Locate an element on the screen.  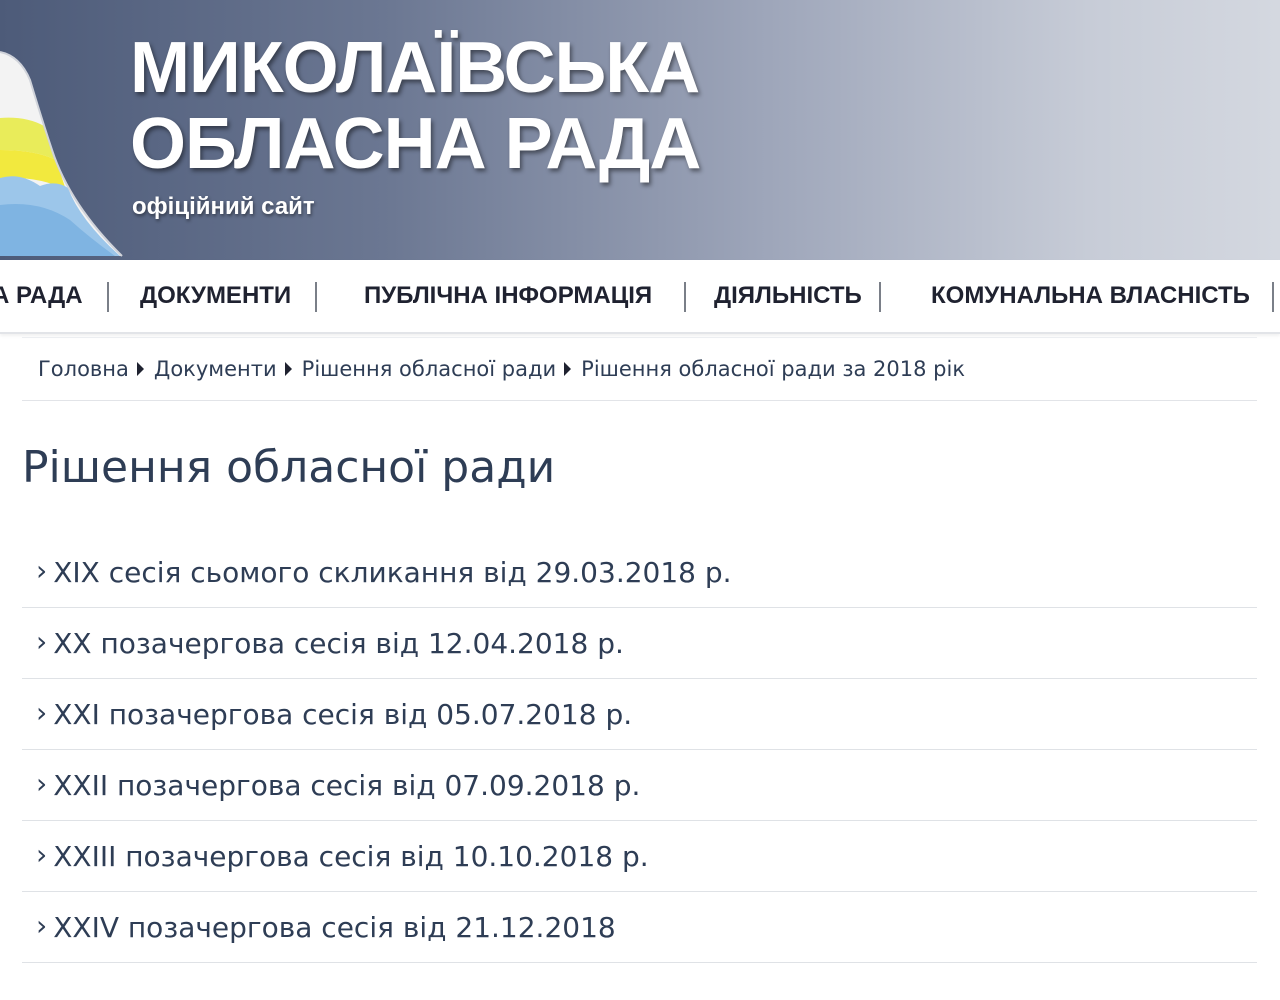
list-item: › XXIV позачергова сесія від 21.12.2018 is located at coordinates (639, 927).